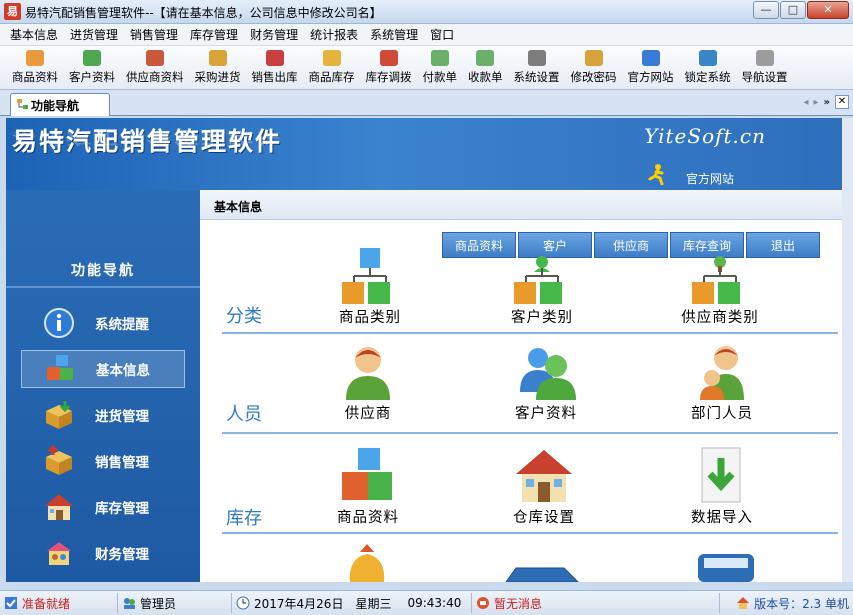 This screenshot has width=853, height=615. Describe the element at coordinates (536, 77) in the screenshot. I see `toolbar-label: 系统设置` at that location.